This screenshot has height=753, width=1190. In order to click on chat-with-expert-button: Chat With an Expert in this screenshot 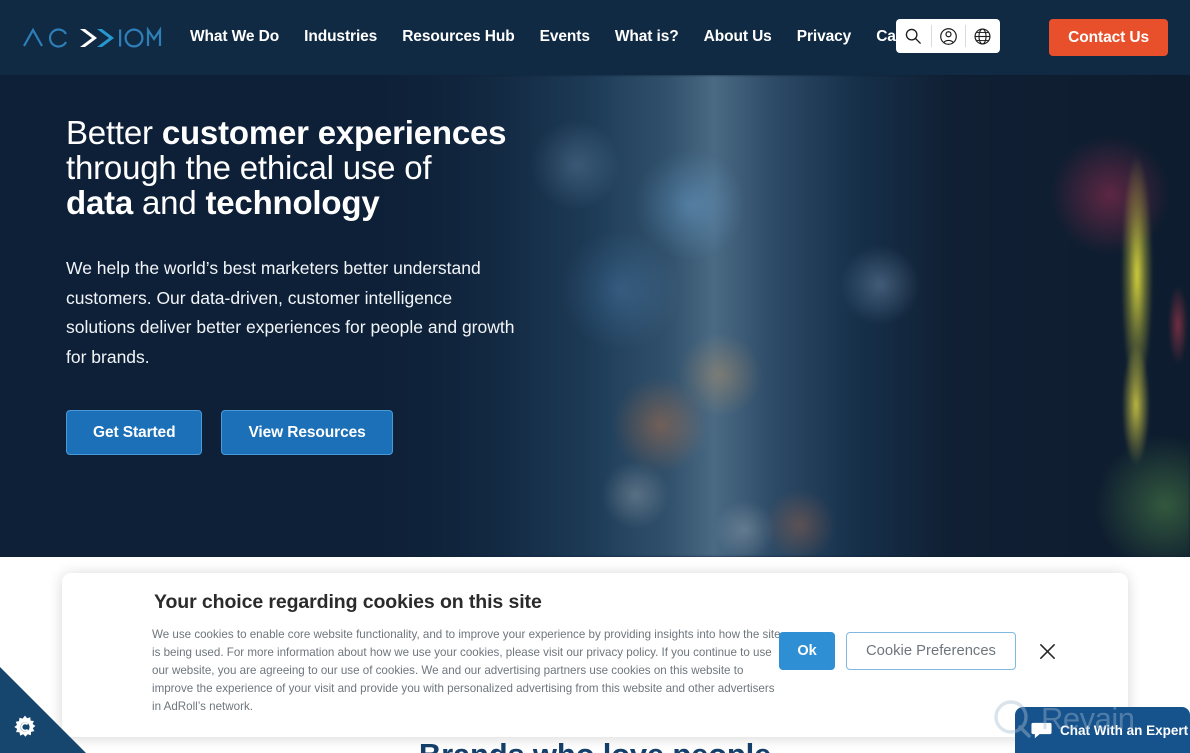, I will do `click(1102, 730)`.